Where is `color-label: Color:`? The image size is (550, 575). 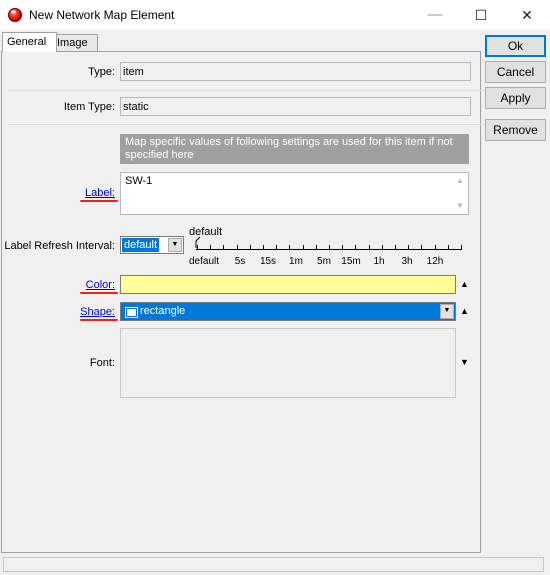 color-label: Color: is located at coordinates (87, 285).